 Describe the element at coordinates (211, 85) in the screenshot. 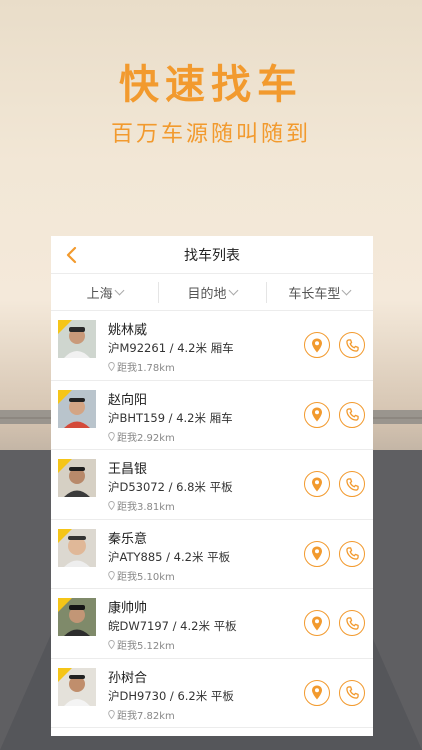

I see `hero-title: 快速找车` at that location.